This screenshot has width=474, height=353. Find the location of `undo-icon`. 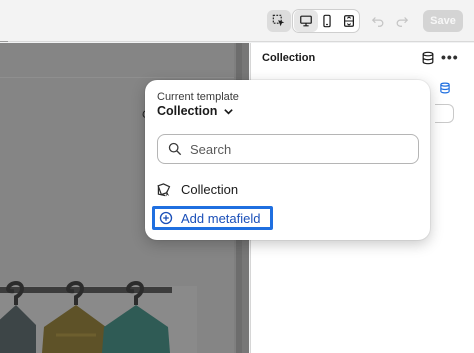

undo-icon is located at coordinates (377, 22).